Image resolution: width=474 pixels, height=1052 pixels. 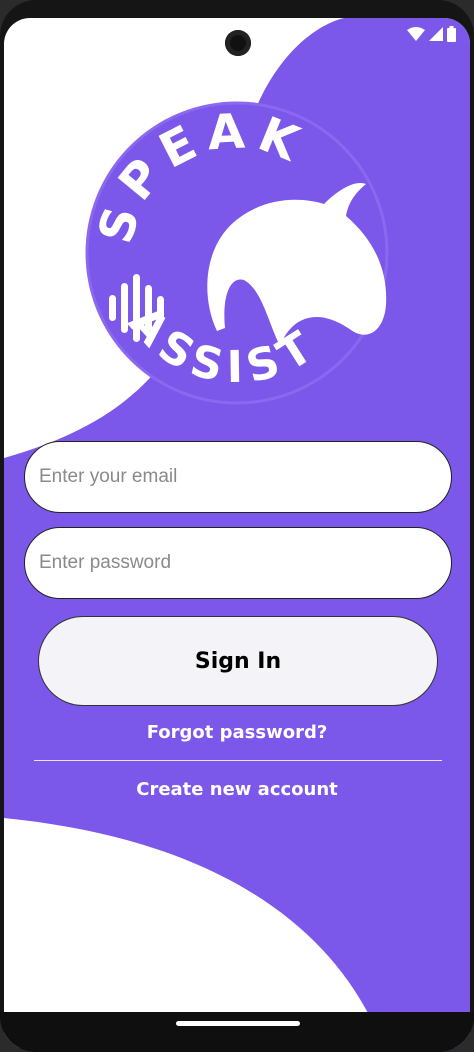 What do you see at coordinates (238, 477) in the screenshot?
I see `email-field` at bounding box center [238, 477].